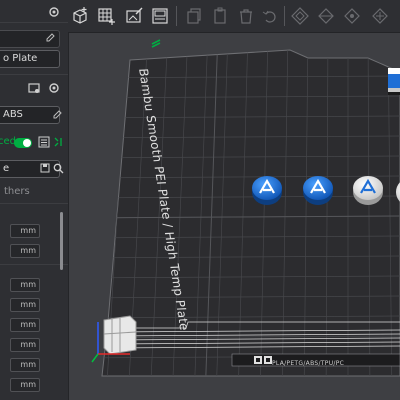  What do you see at coordinates (326, 16) in the screenshot?
I see `split-icon` at bounding box center [326, 16].